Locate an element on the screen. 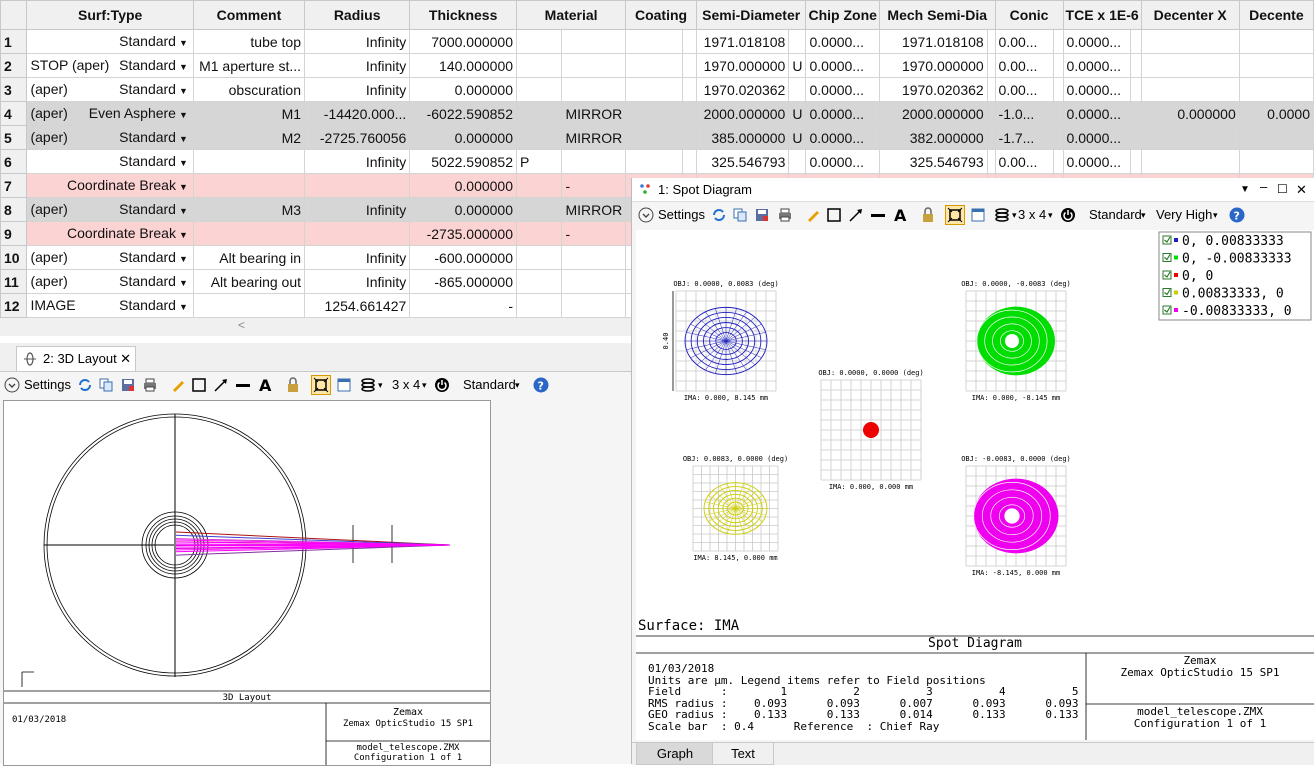 The image size is (1314, 770). header-decenter-y: Decente is located at coordinates (1276, 15).